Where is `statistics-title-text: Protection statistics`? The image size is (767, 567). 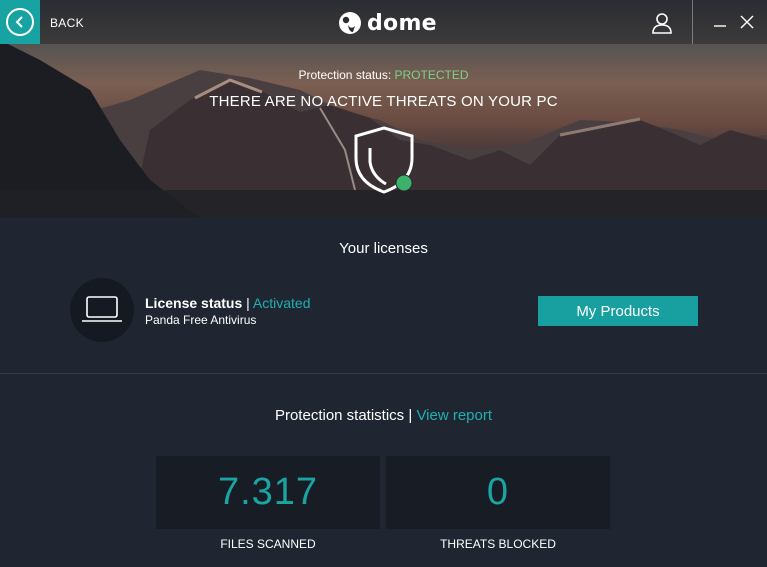
statistics-title-text: Protection statistics is located at coordinates (339, 415).